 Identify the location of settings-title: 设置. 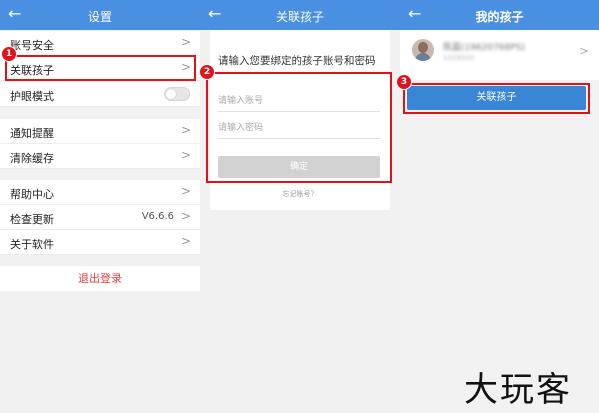
(99, 17).